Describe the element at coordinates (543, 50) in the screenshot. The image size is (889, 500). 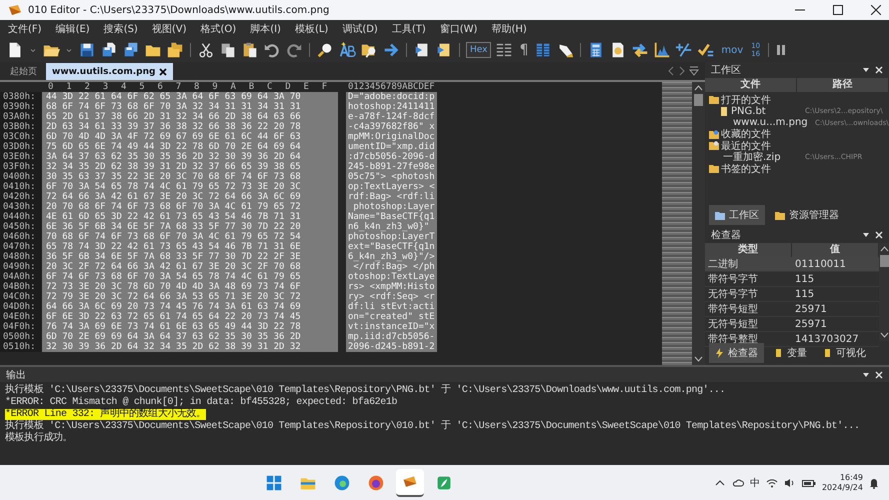
I see `list-icon` at that location.